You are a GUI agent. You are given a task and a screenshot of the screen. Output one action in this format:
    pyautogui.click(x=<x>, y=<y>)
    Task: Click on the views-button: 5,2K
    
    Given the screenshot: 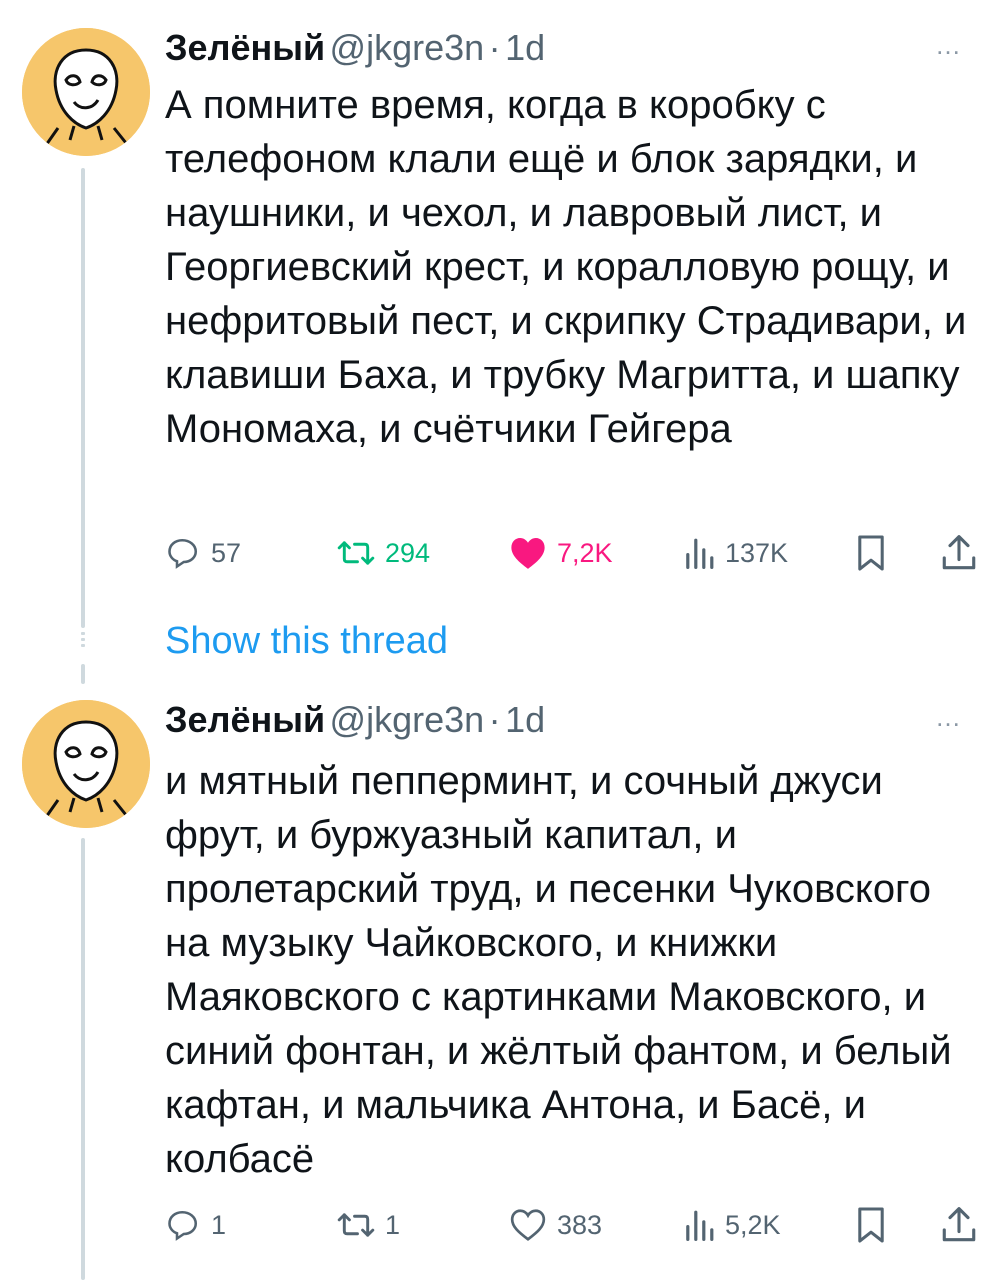 What is the action you would take?
    pyautogui.click(x=732, y=1225)
    